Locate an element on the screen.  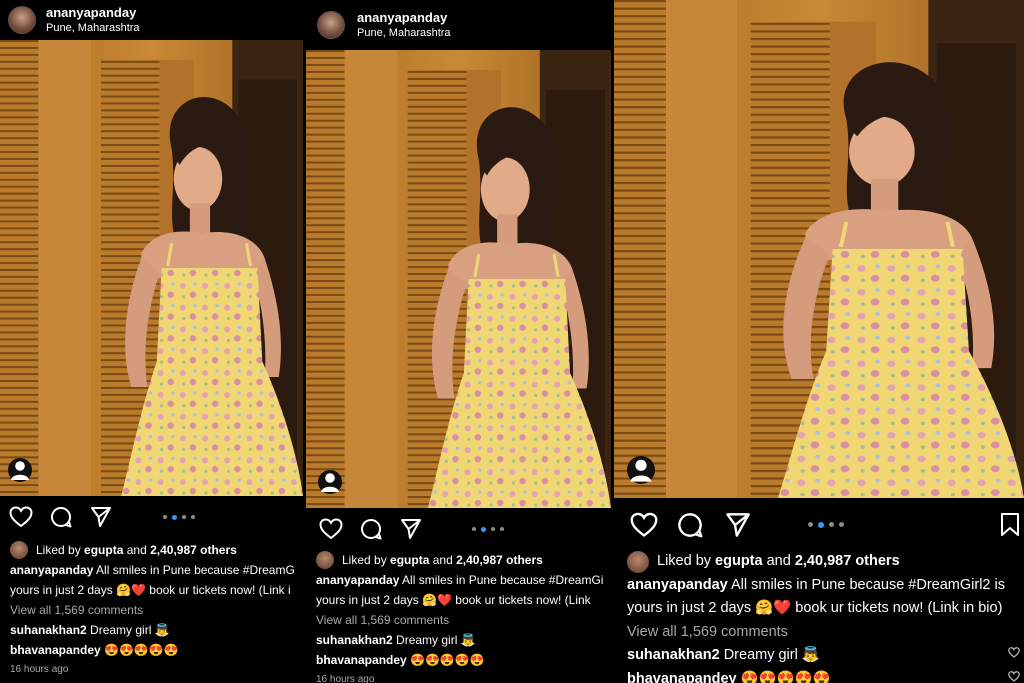
bookmark-icon is located at coordinates (1010, 525).